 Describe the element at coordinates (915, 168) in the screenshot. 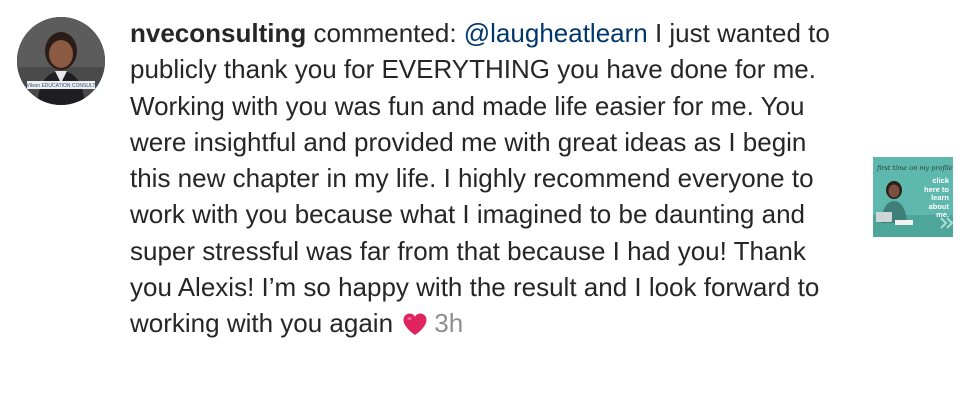

I see `thumbnail-caption: first time on my profile?` at that location.